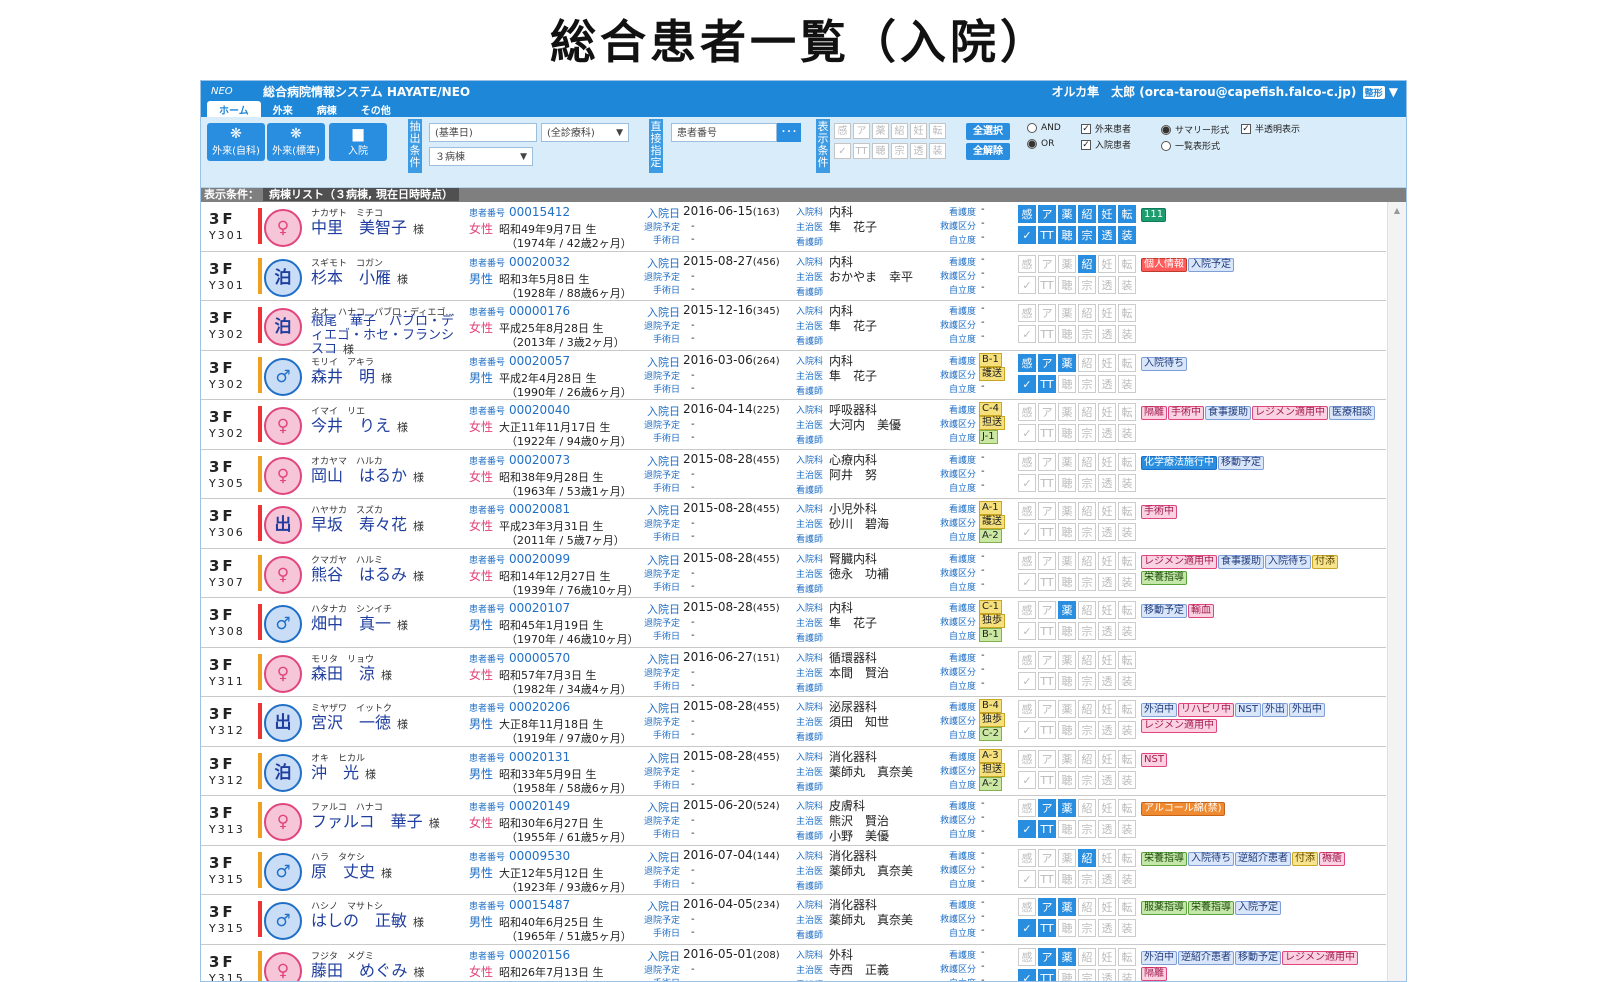  Describe the element at coordinates (539, 955) in the screenshot. I see `patient-id-value: 00020156` at that location.